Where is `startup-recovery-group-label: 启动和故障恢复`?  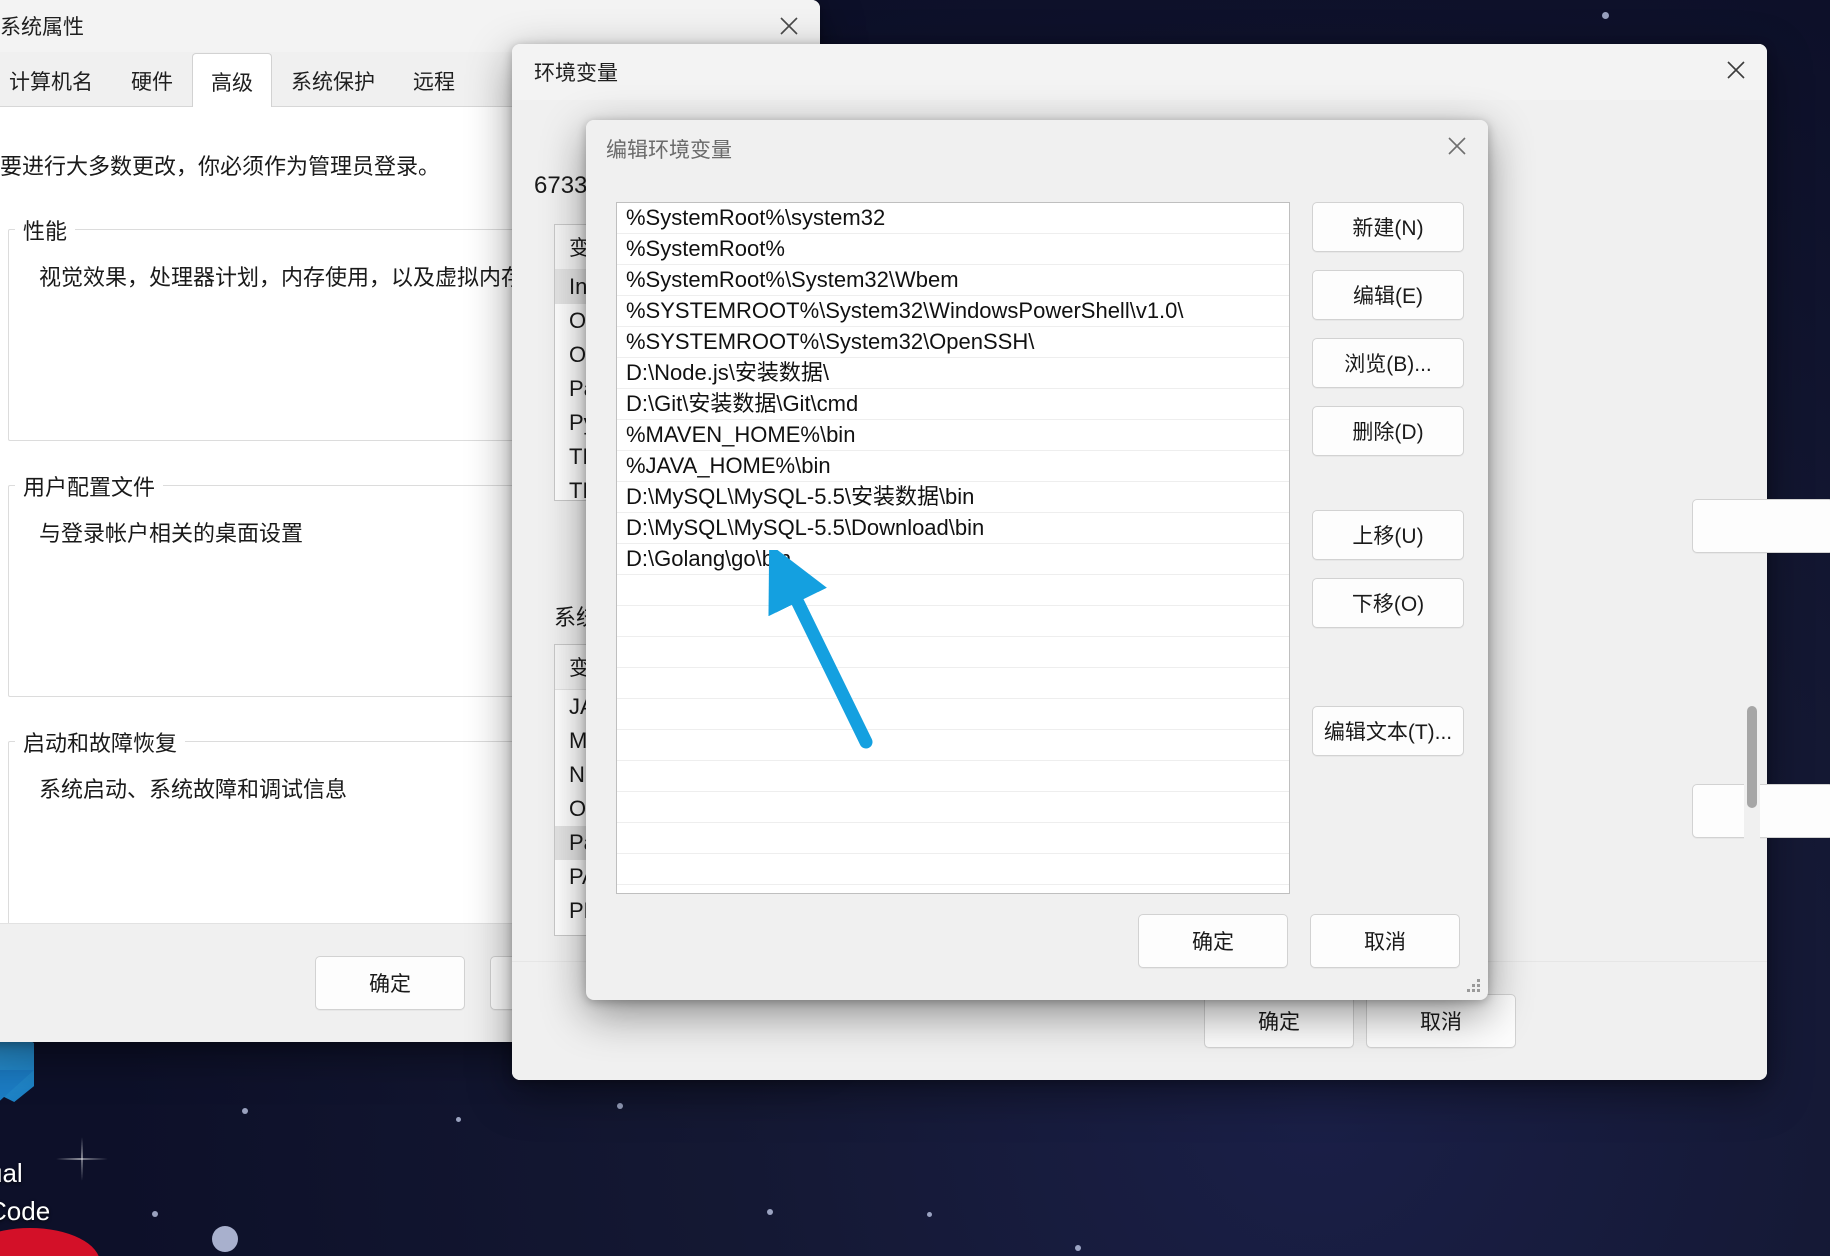
startup-recovery-group-label: 启动和故障恢复 is located at coordinates (100, 742).